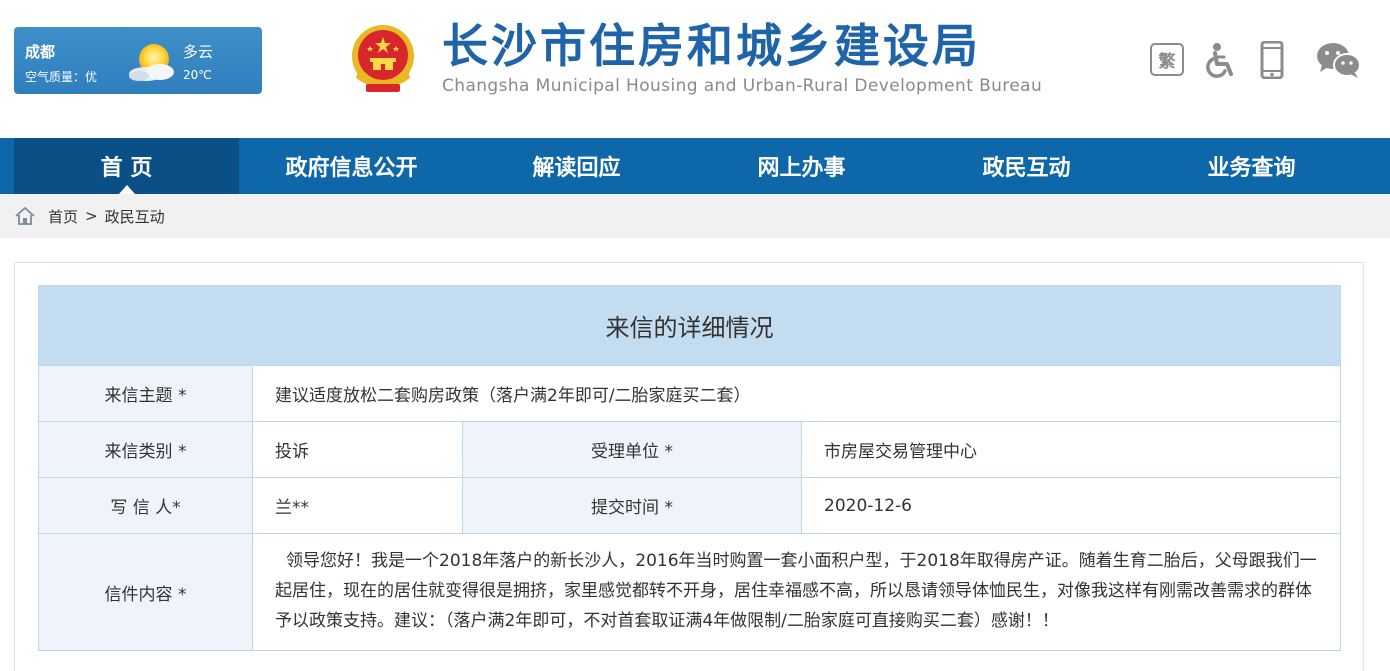 This screenshot has height=671, width=1390. What do you see at coordinates (1071, 449) in the screenshot?
I see `unit-value: 市房屋交易管理中心` at bounding box center [1071, 449].